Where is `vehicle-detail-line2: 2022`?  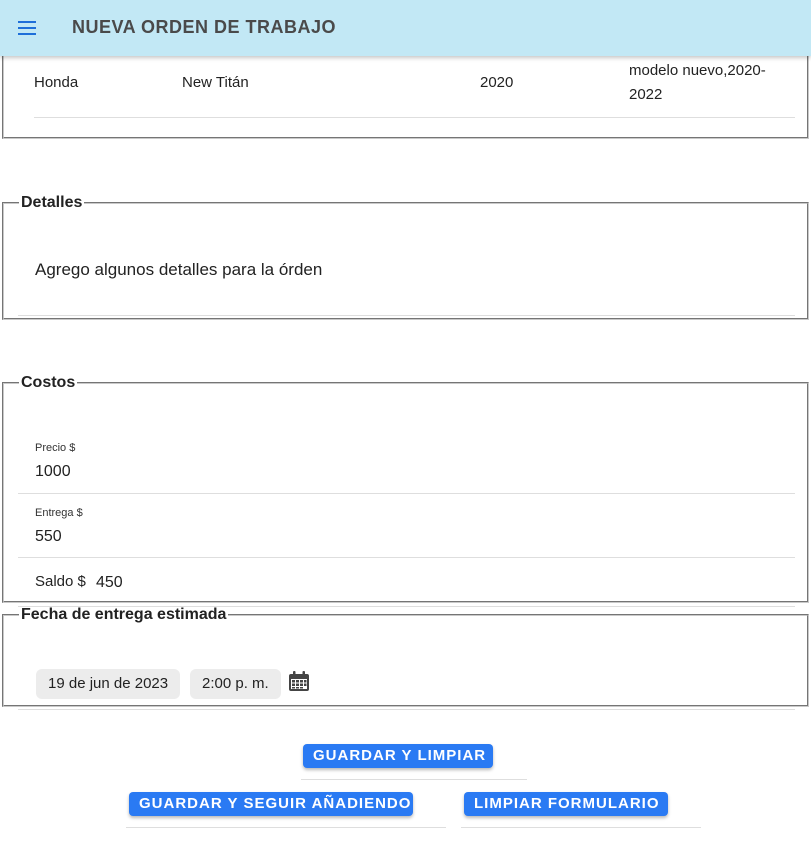 vehicle-detail-line2: 2022 is located at coordinates (646, 94).